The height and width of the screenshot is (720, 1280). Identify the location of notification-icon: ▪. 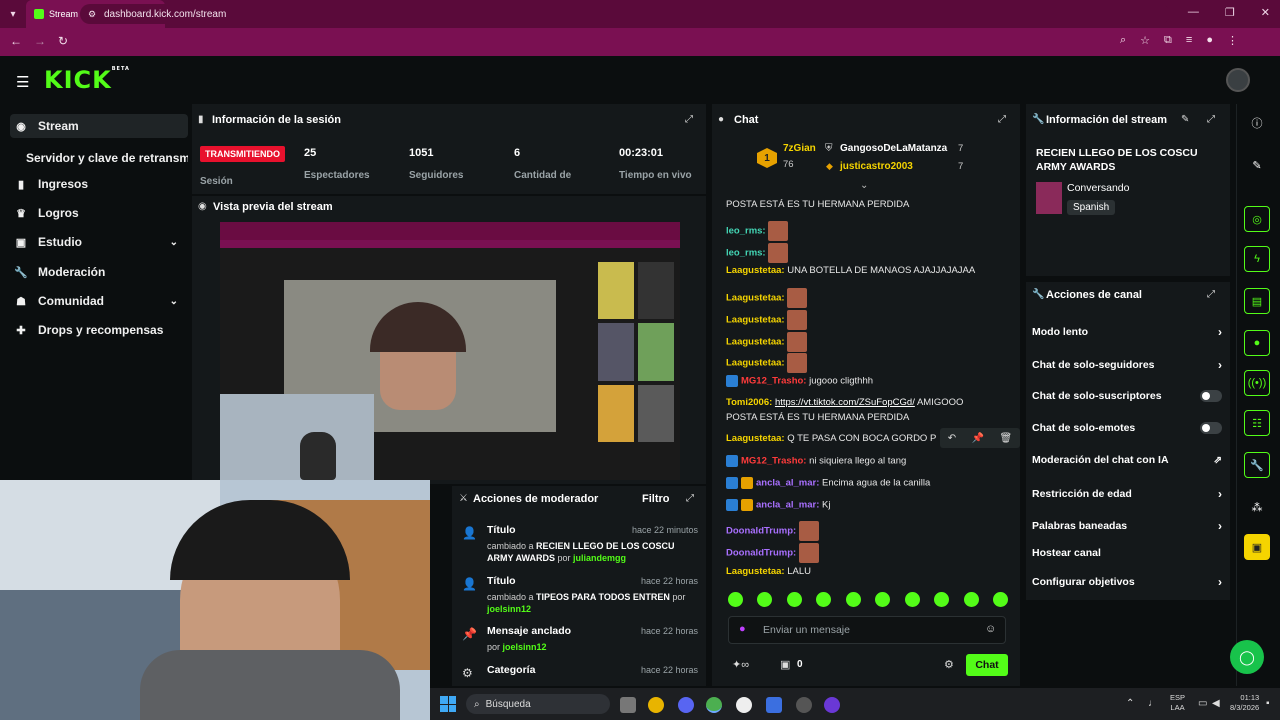
(1268, 703).